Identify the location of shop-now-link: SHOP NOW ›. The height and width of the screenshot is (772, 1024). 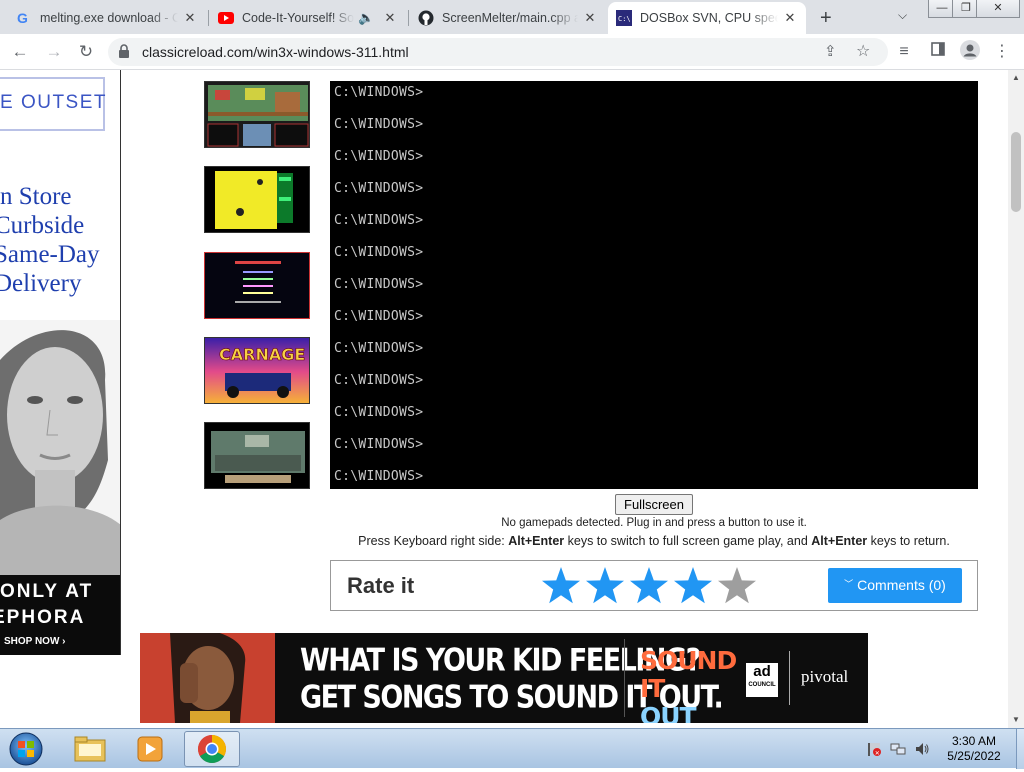
(34, 641).